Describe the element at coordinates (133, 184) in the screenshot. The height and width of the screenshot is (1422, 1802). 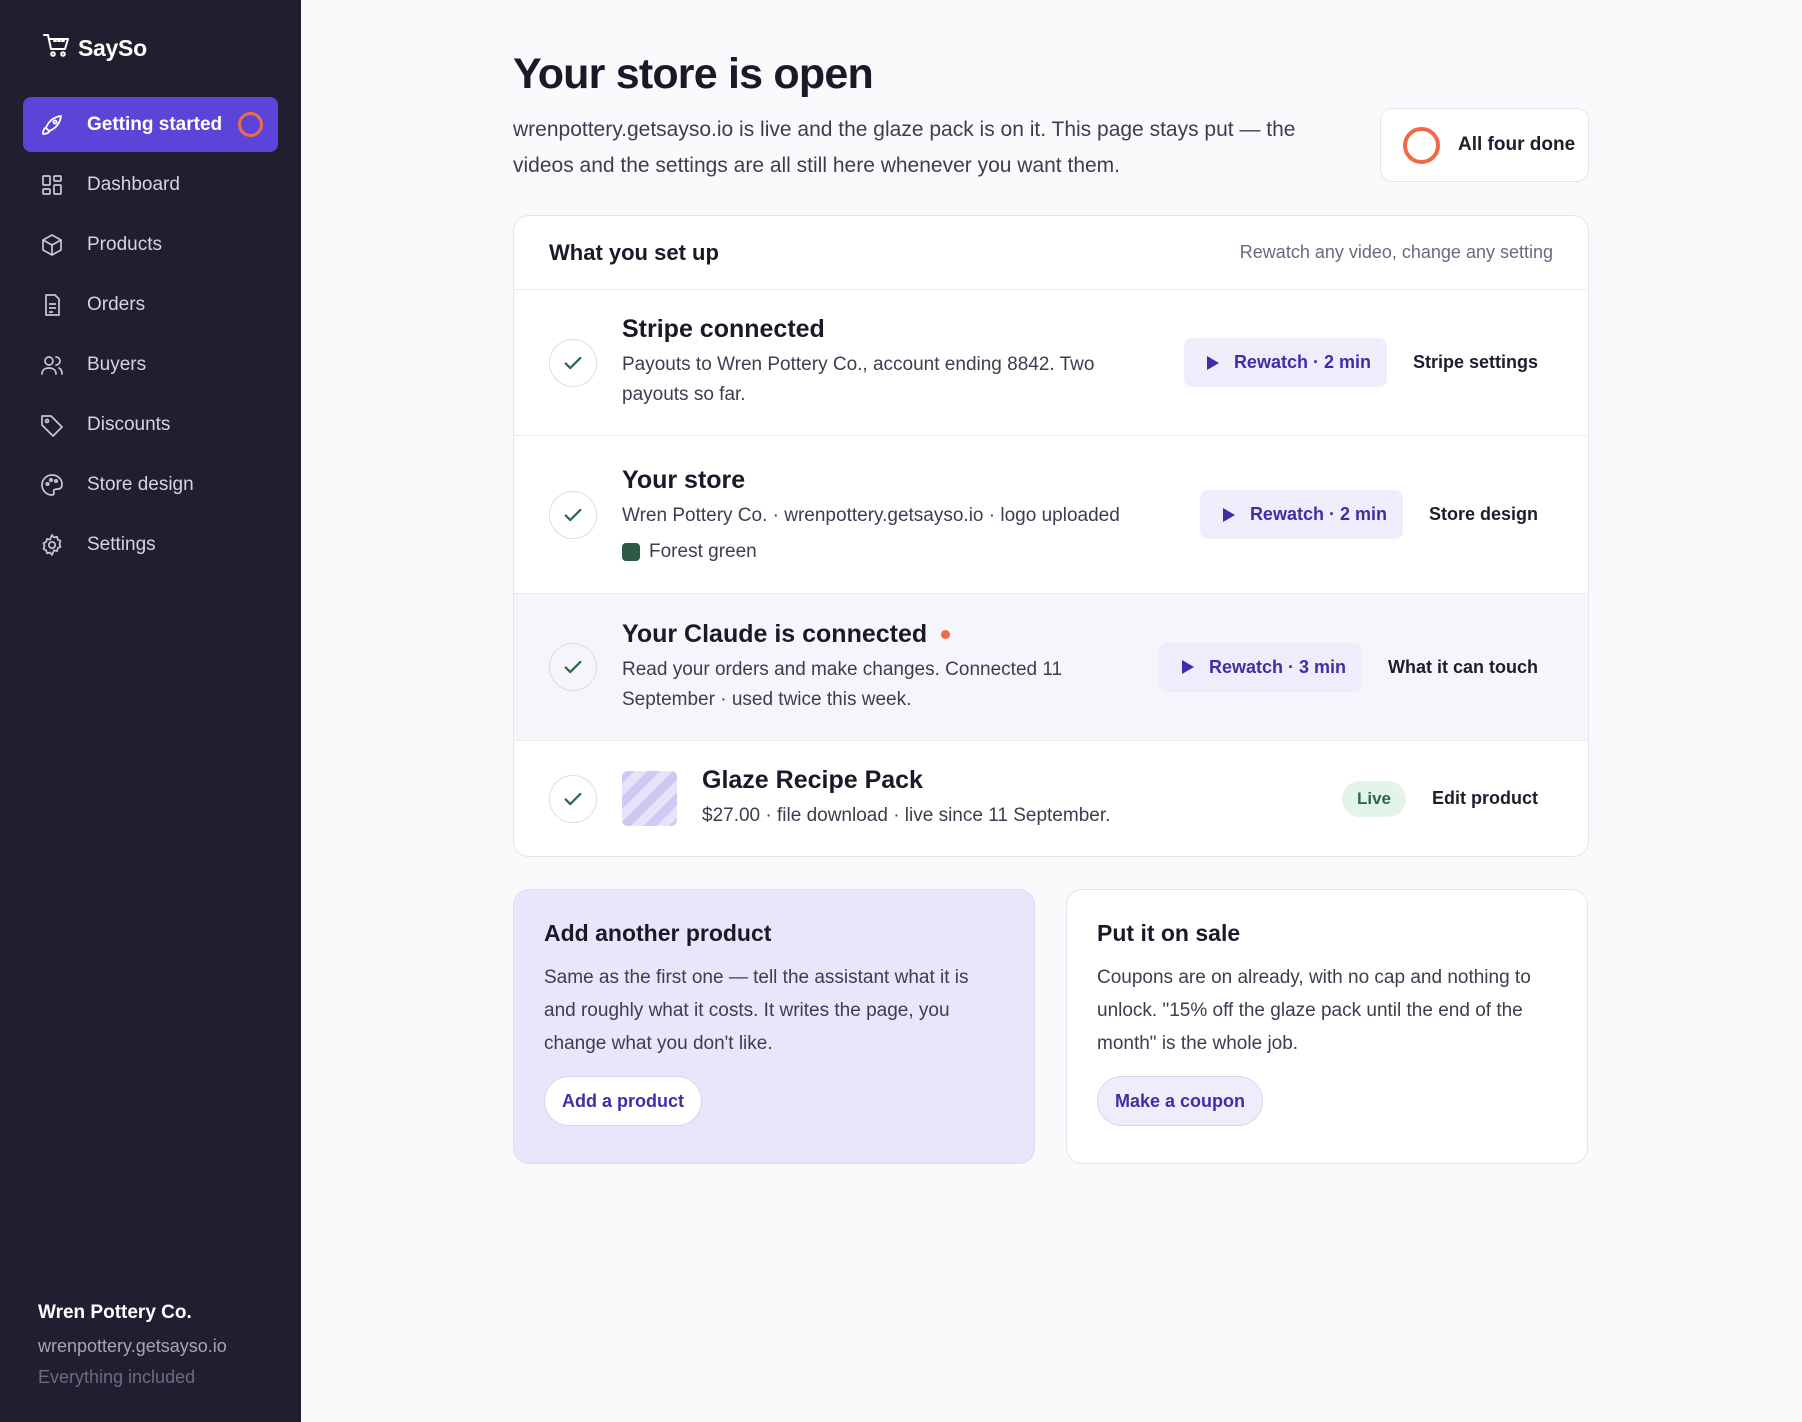
I see `sidebar-item-label: Dashboard` at that location.